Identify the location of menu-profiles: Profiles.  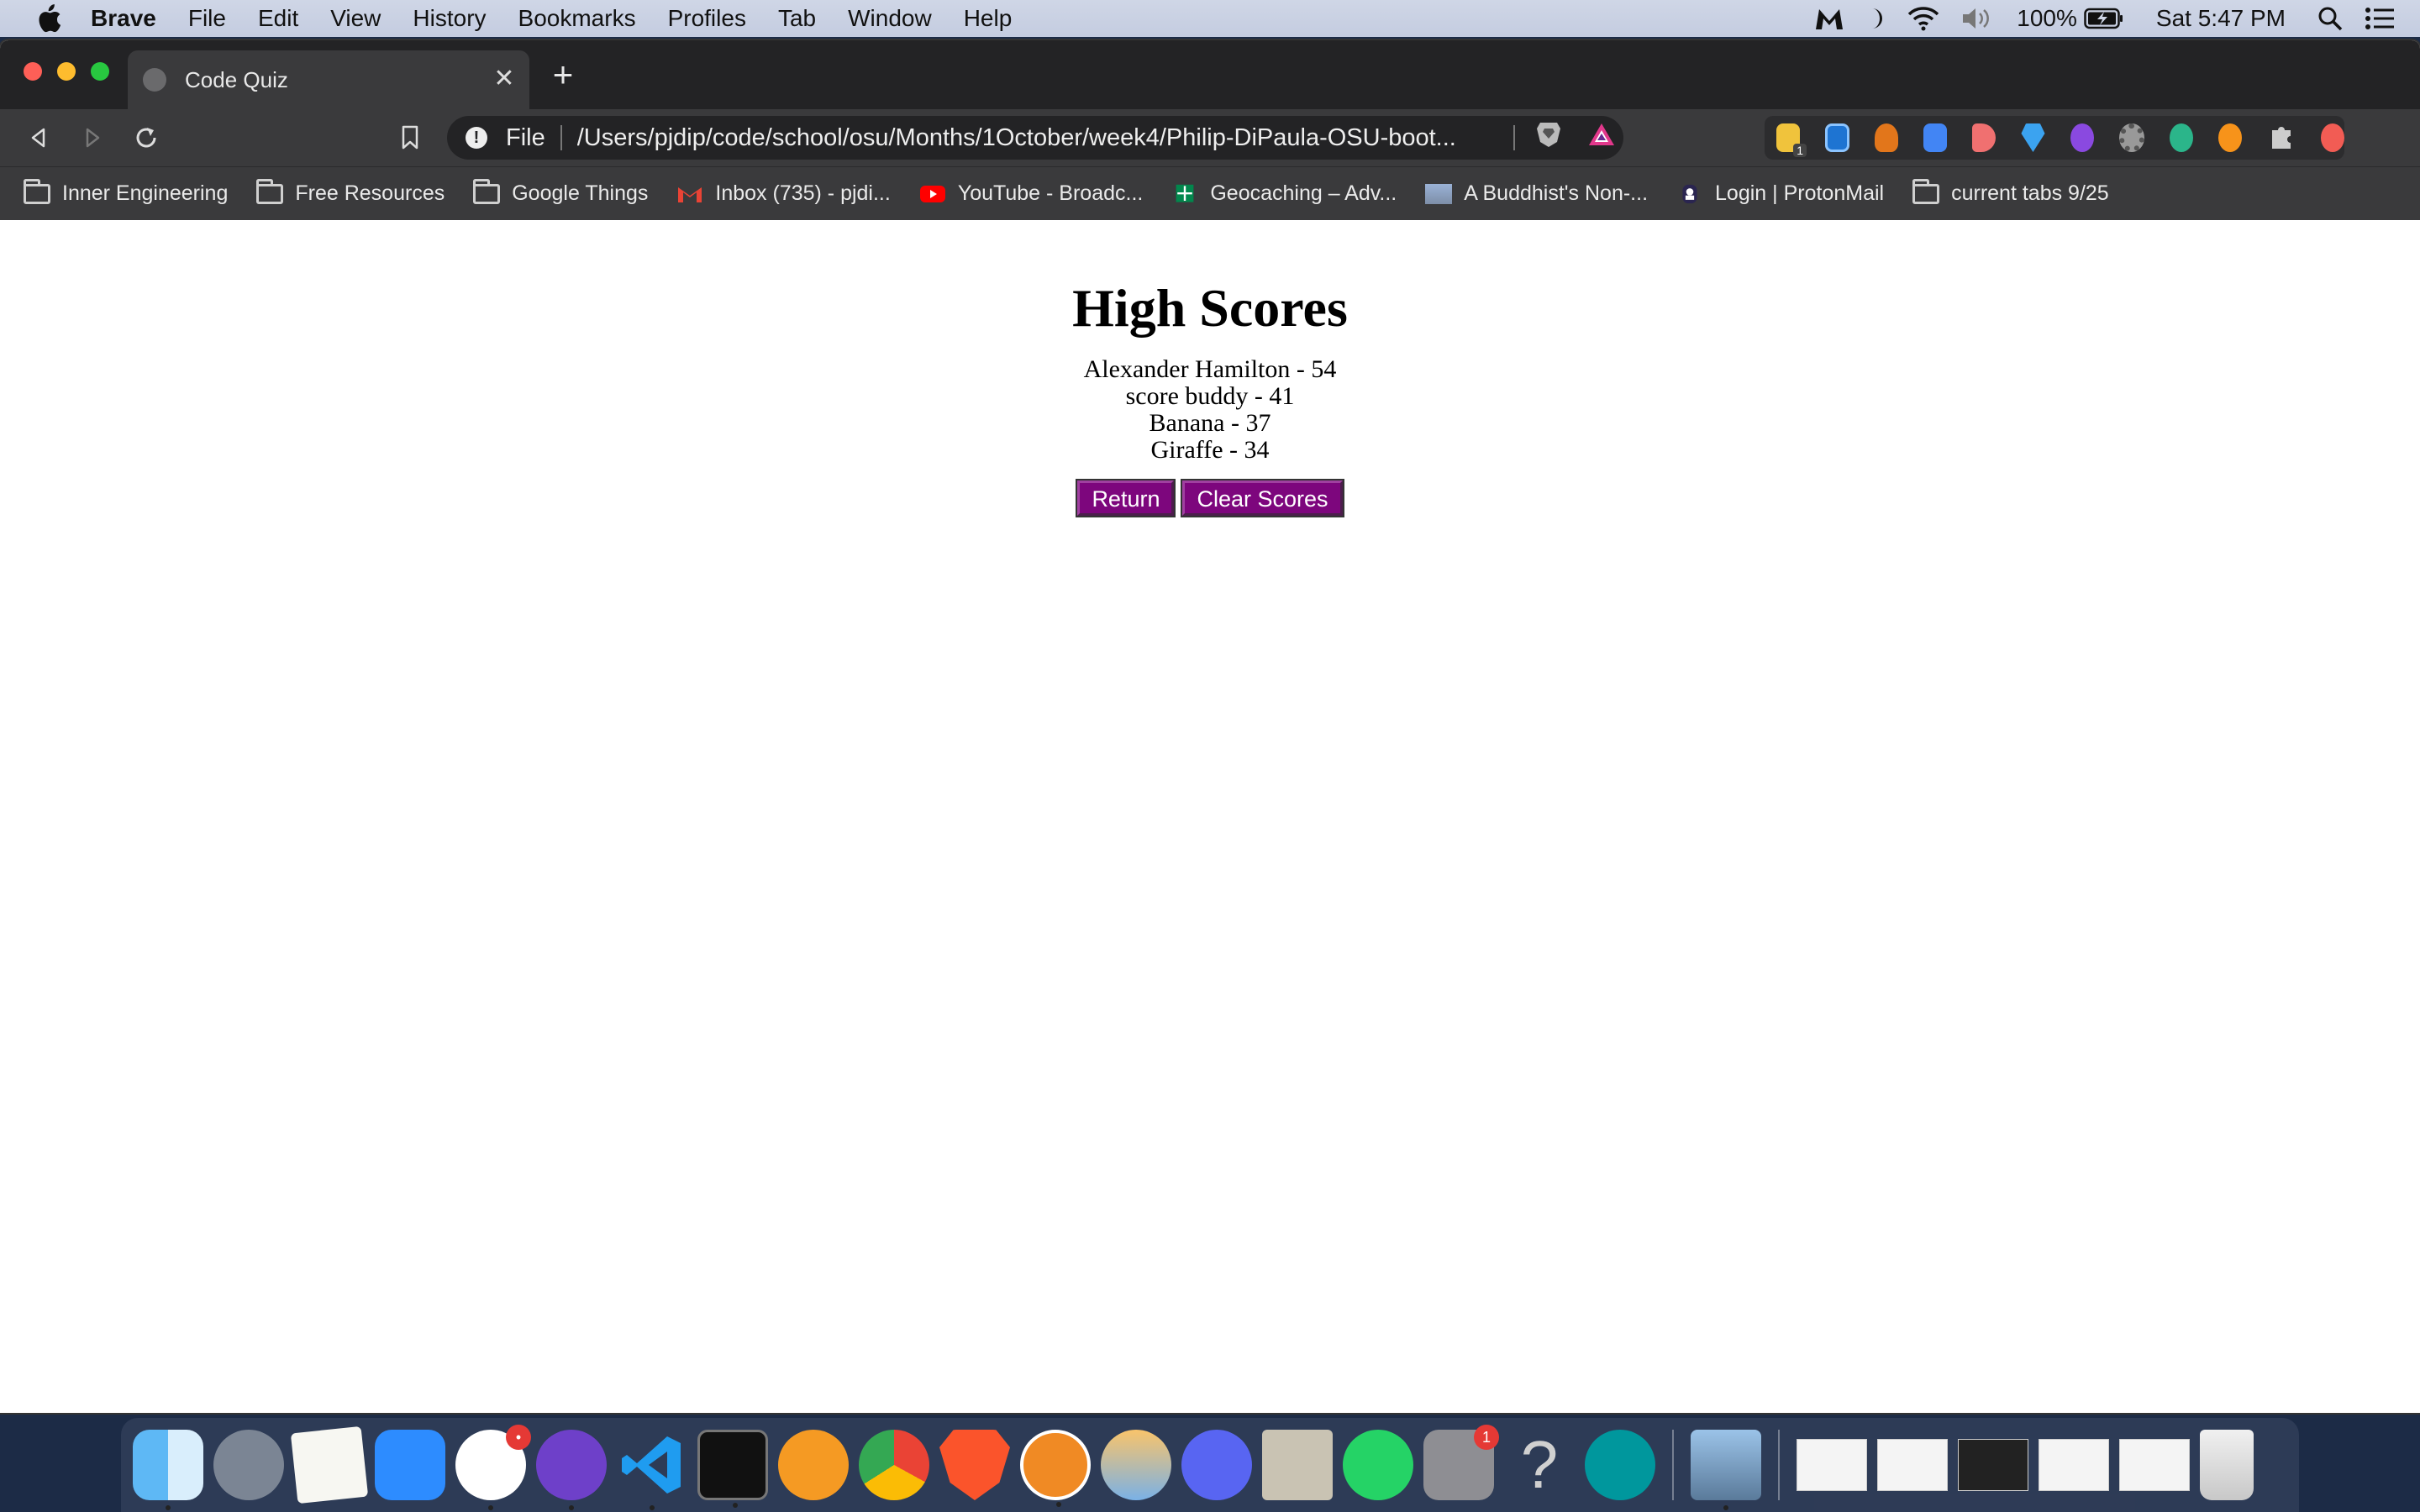
(707, 18).